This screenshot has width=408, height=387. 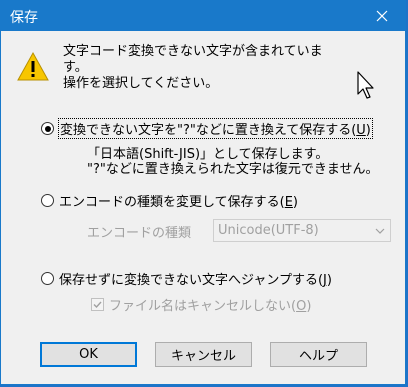 I want to click on ok-button: OK, so click(x=88, y=354).